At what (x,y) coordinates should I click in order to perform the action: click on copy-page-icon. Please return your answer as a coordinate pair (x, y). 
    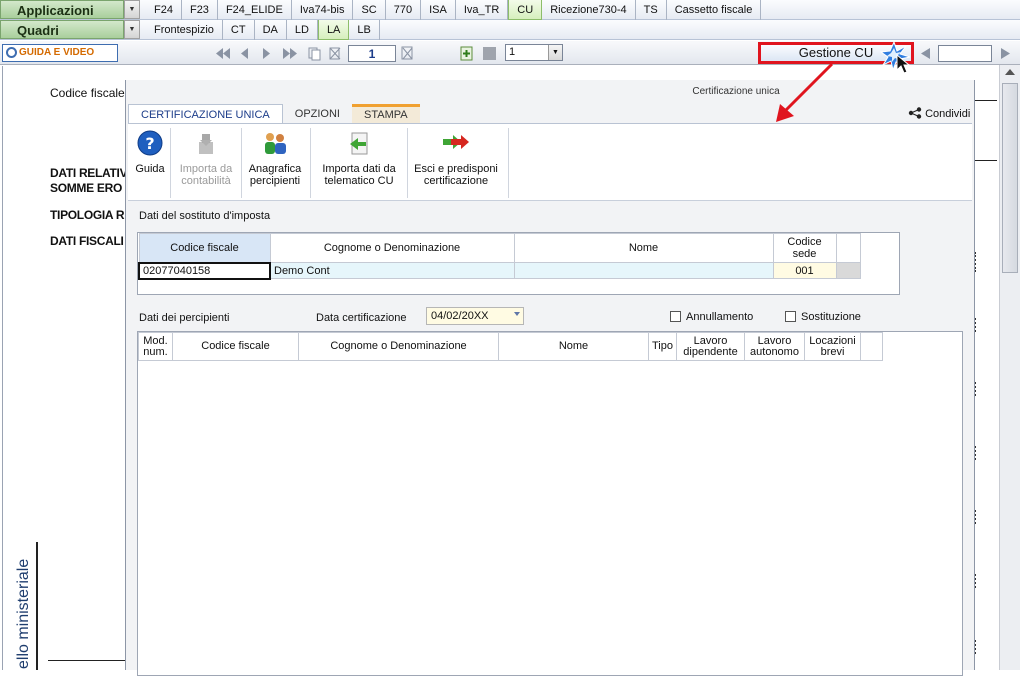
    Looking at the image, I should click on (314, 54).